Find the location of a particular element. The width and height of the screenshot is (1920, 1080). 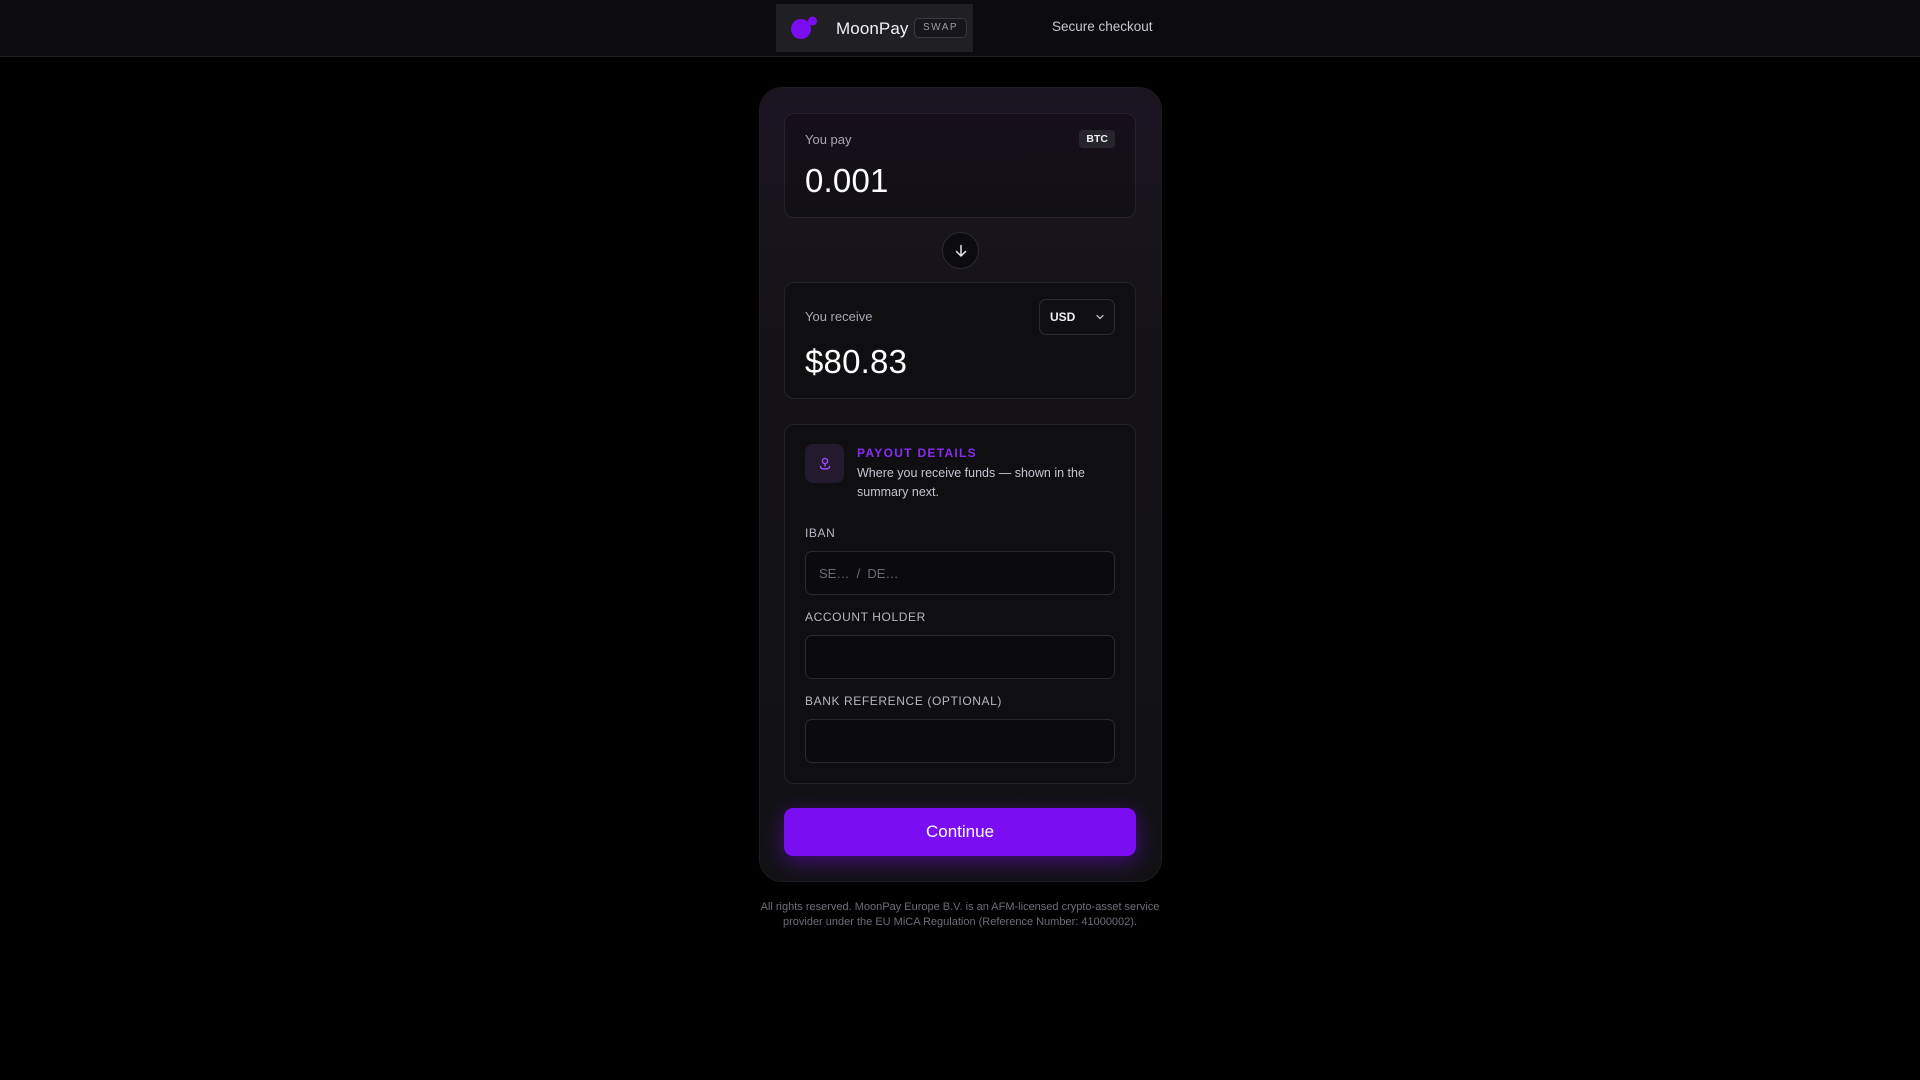

payout-icon-tile is located at coordinates (824, 463).